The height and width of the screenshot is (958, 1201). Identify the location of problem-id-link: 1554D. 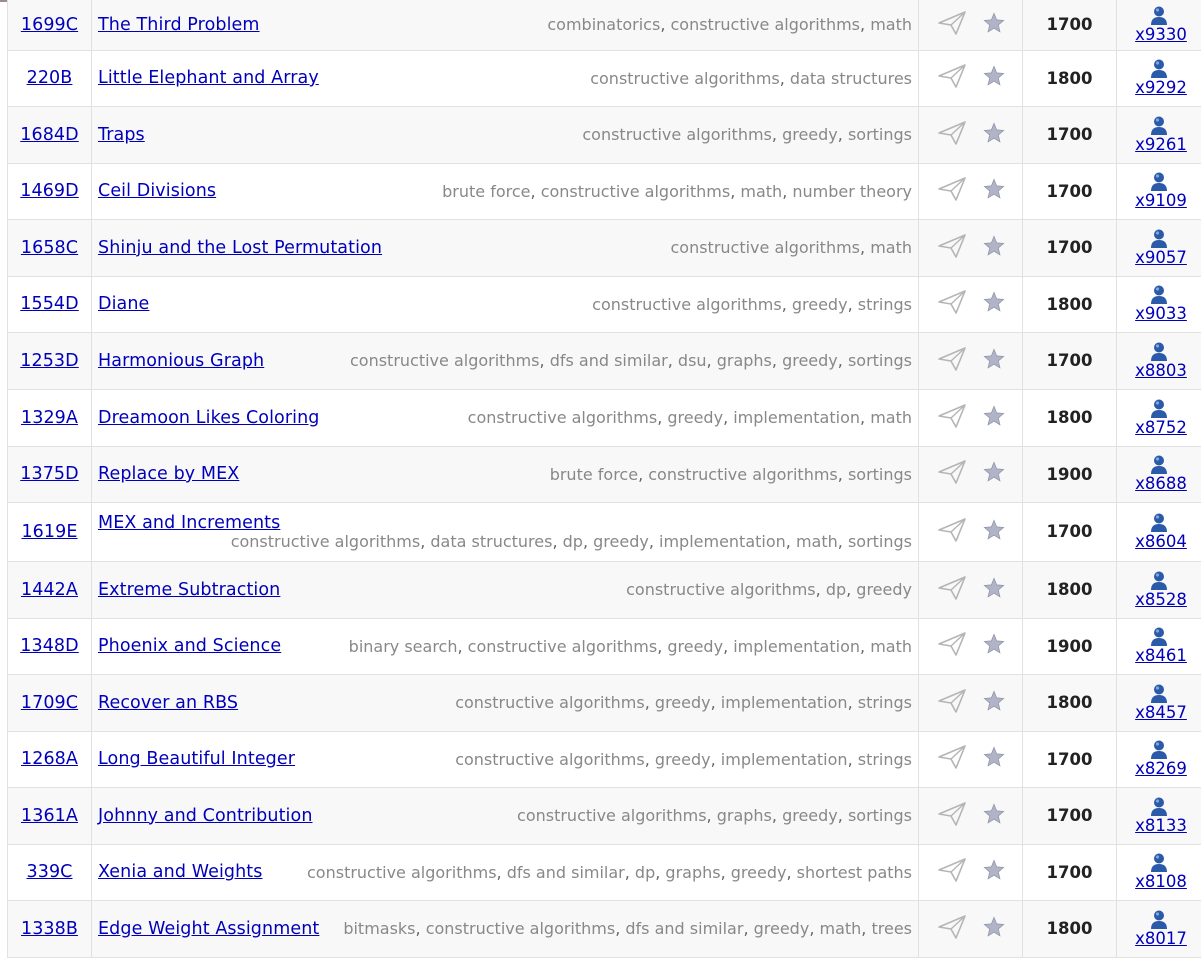
(49, 304).